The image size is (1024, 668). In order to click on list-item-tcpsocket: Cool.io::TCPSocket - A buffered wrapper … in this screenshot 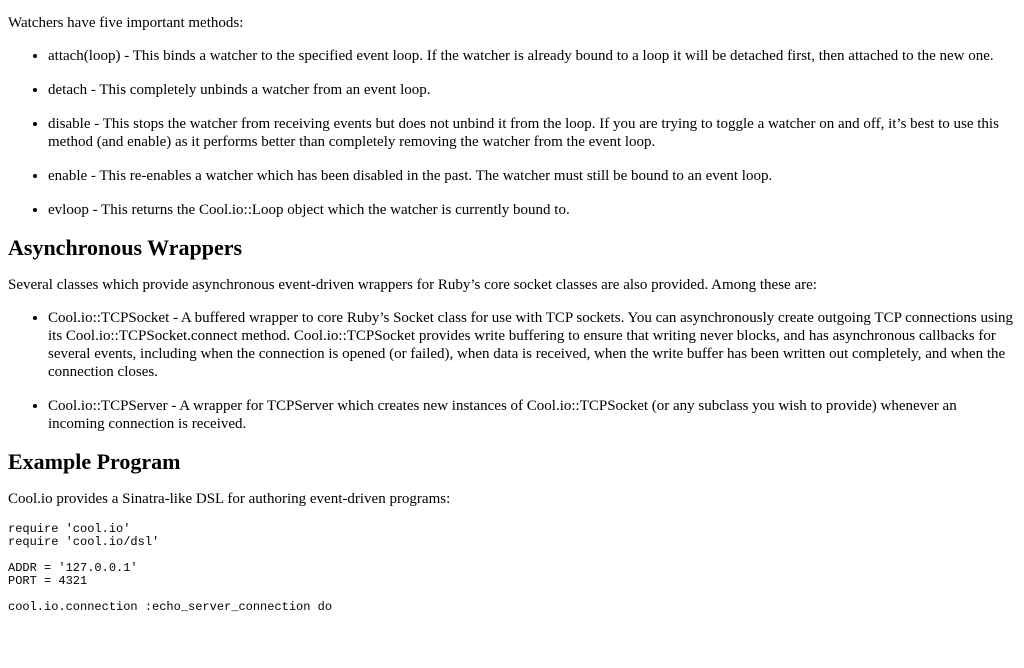, I will do `click(532, 345)`.